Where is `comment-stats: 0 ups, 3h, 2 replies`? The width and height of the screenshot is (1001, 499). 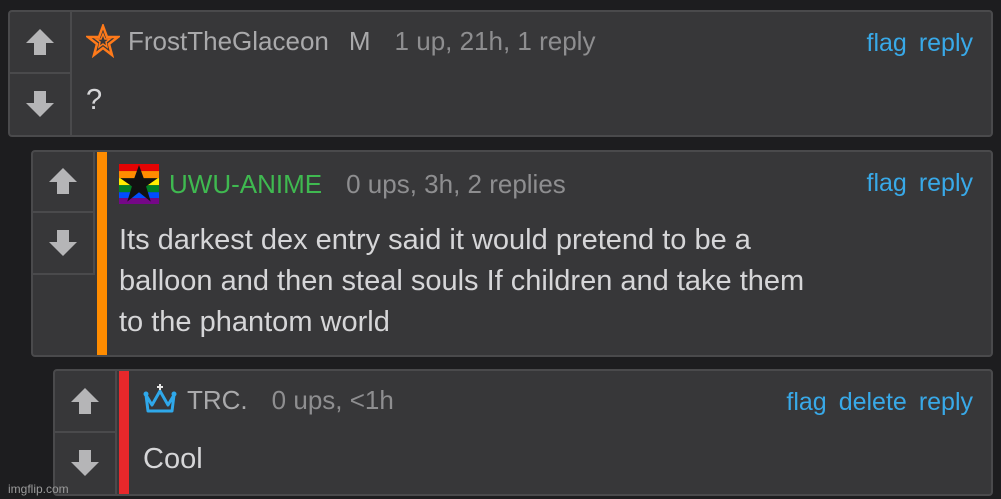
comment-stats: 0 ups, 3h, 2 replies is located at coordinates (456, 183).